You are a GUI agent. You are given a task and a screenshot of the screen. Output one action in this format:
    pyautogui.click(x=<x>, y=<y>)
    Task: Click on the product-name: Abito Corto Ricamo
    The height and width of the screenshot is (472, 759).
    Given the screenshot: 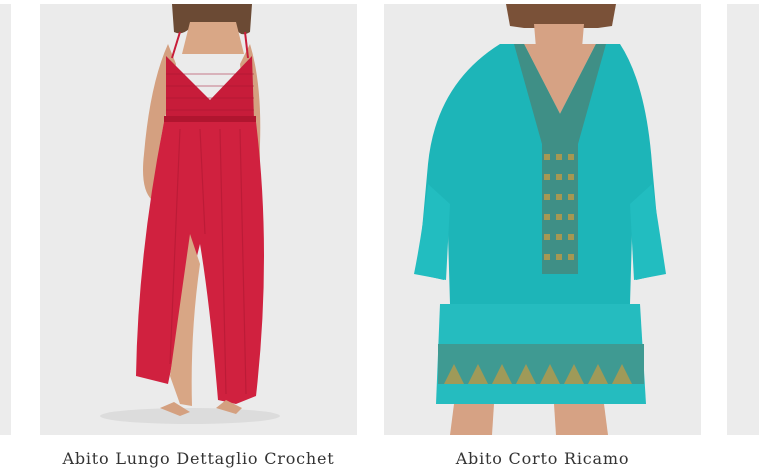 What is the action you would take?
    pyautogui.click(x=542, y=458)
    